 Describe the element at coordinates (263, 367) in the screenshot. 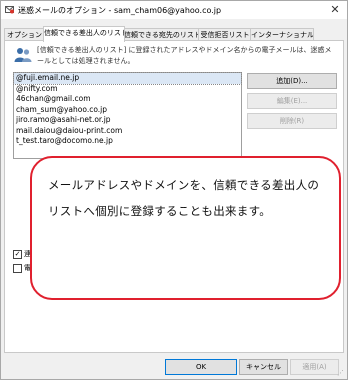

I see `cancel-button: キャンセル` at that location.